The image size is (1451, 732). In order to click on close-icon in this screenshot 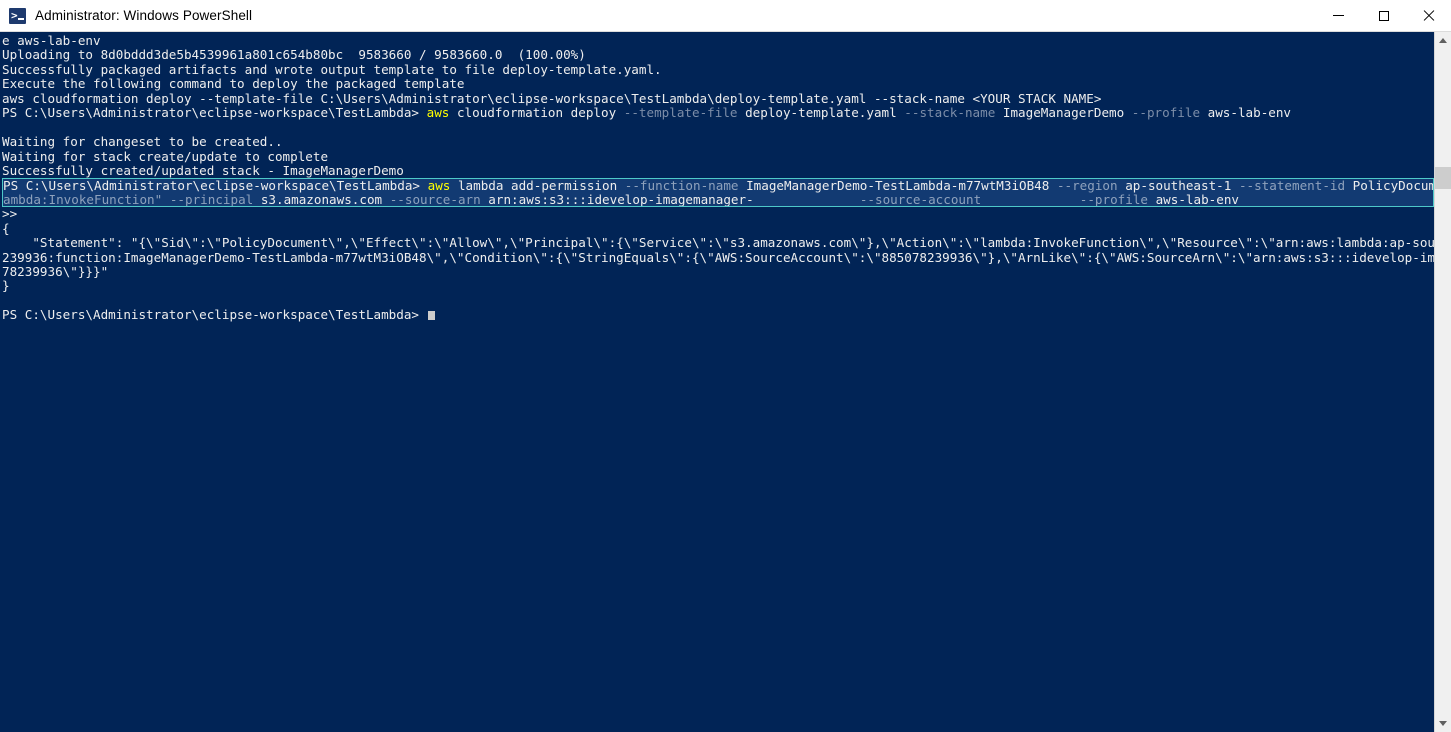, I will do `click(1428, 15)`.